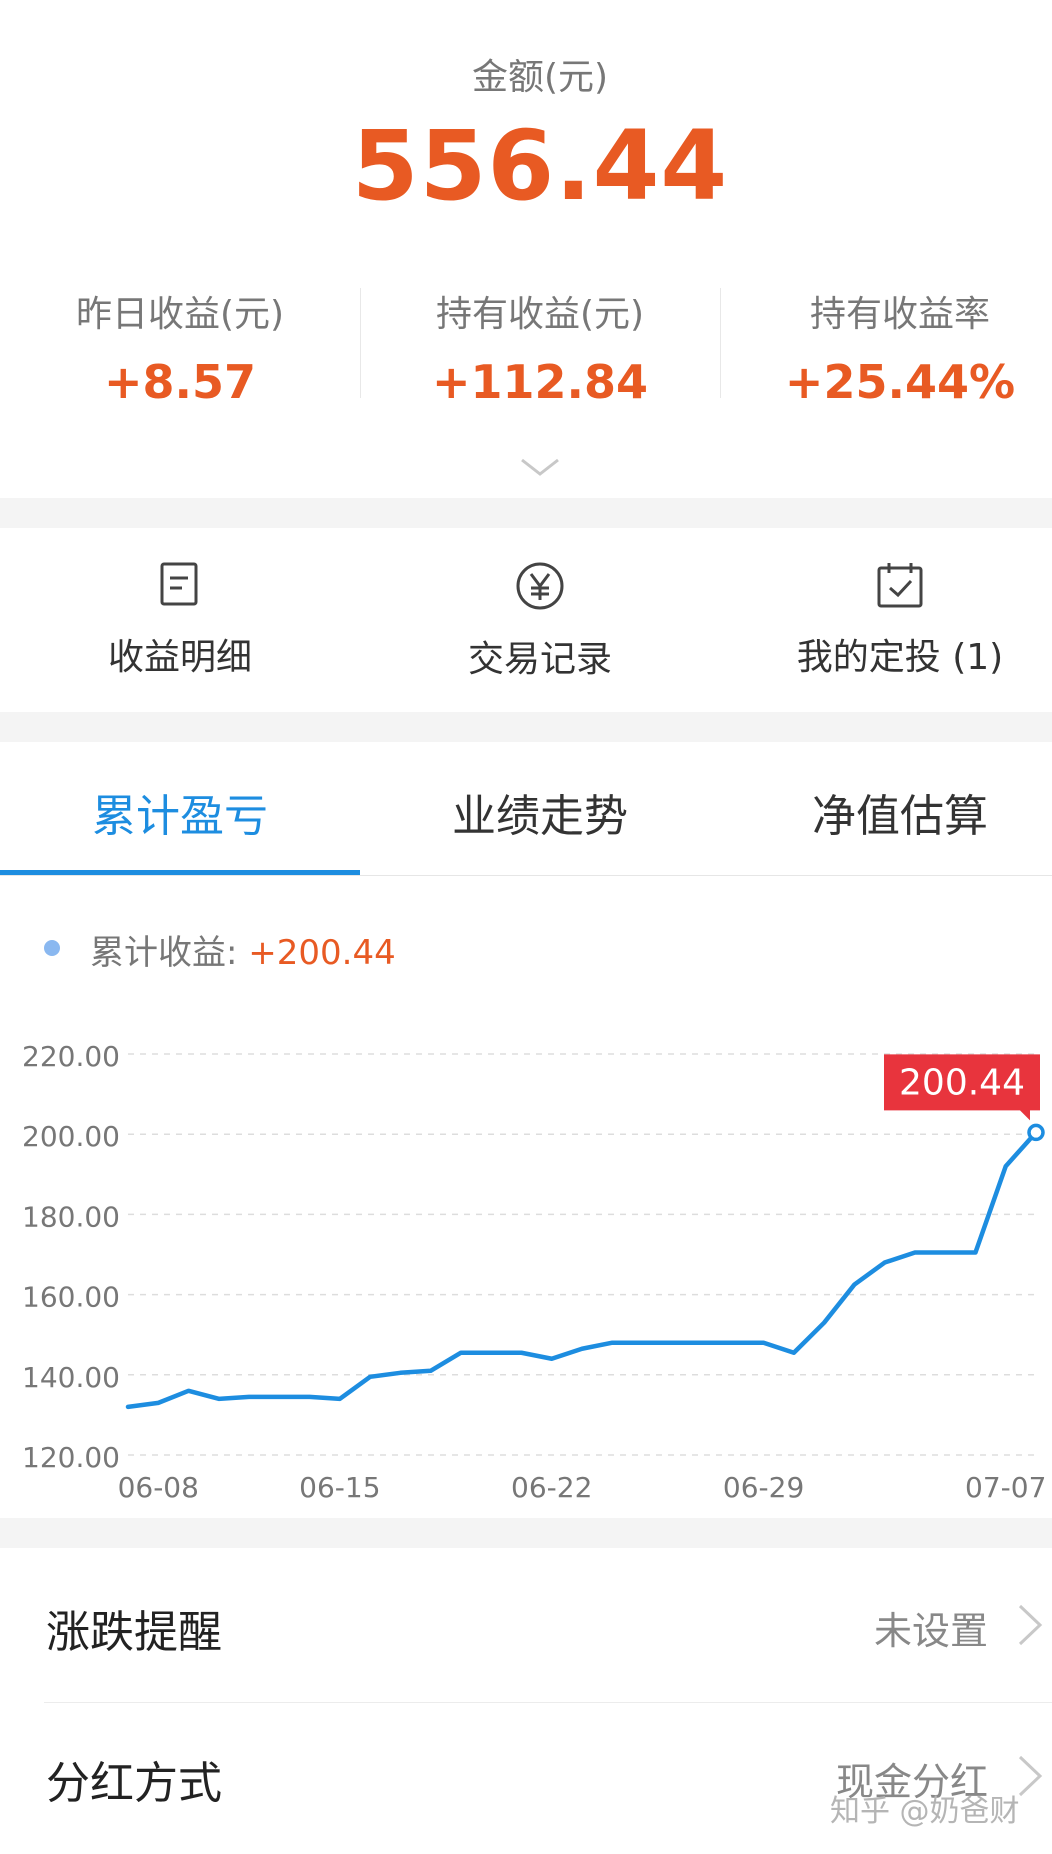  Describe the element at coordinates (551, 1487) in the screenshot. I see `x-tick-label: 06-22` at that location.